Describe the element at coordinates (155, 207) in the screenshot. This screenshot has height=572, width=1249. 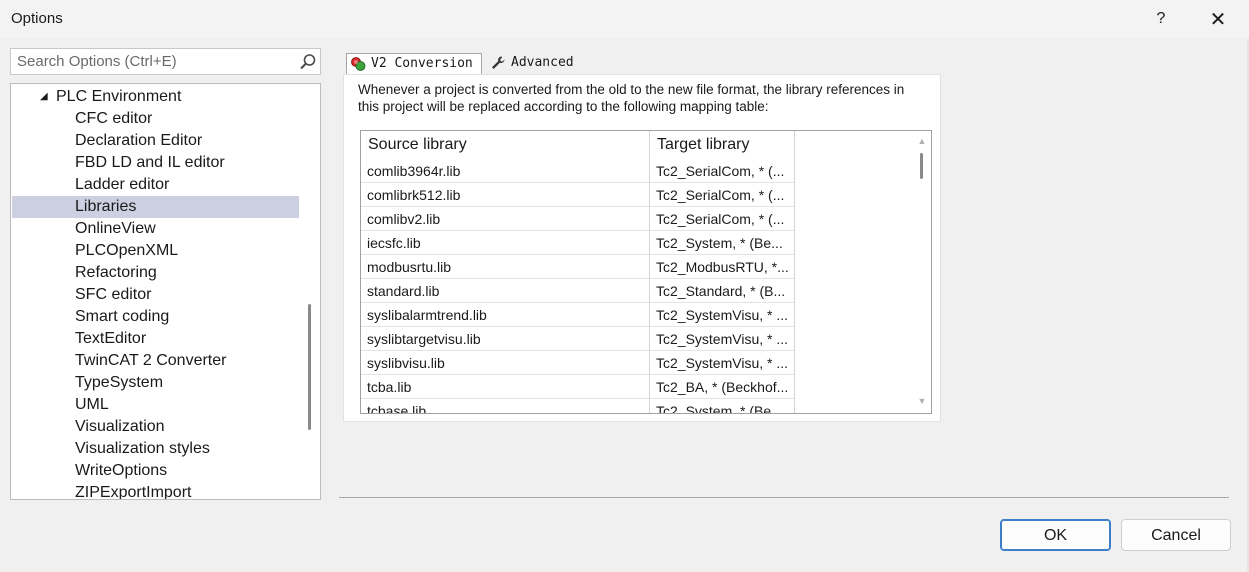
I see `tree-item: Libraries` at that location.